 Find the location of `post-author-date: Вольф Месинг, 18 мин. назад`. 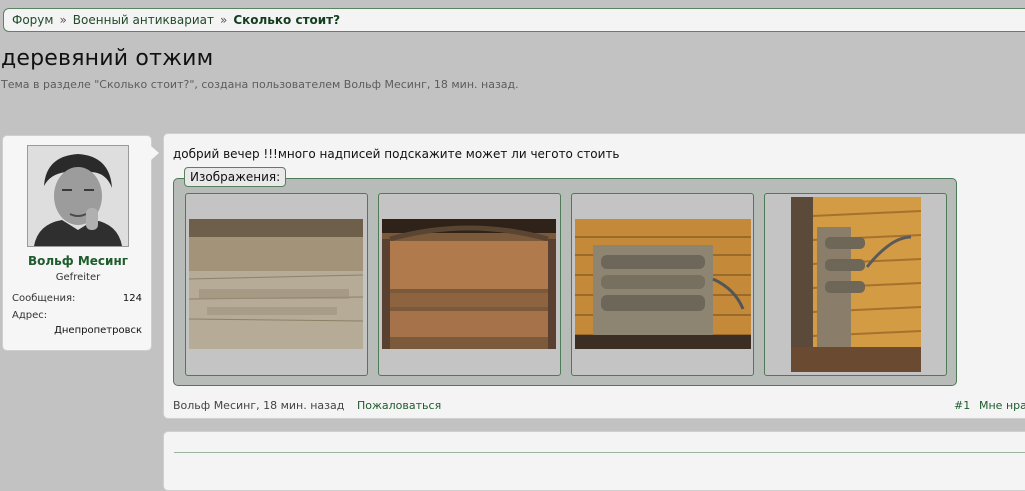

post-author-date: Вольф Месинг, 18 мин. назад is located at coordinates (258, 405).